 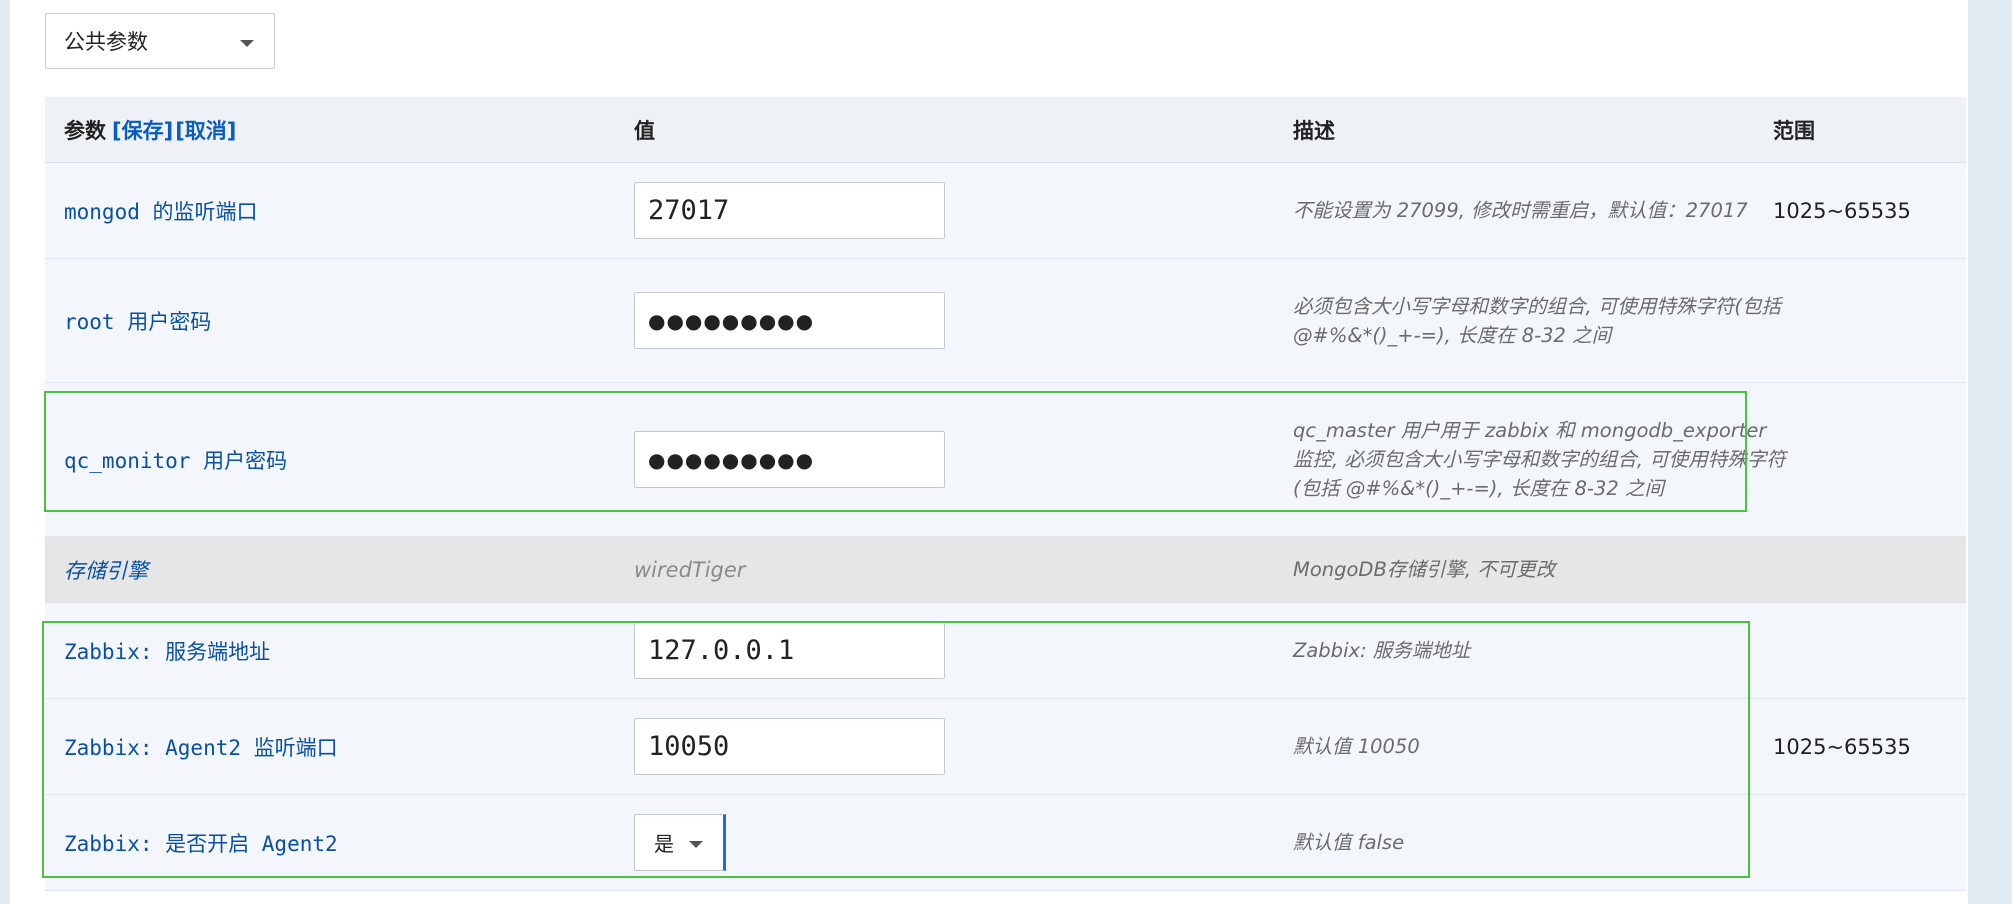 What do you see at coordinates (201, 747) in the screenshot?
I see `param-name: Zabbix: Agent2 监听端口` at bounding box center [201, 747].